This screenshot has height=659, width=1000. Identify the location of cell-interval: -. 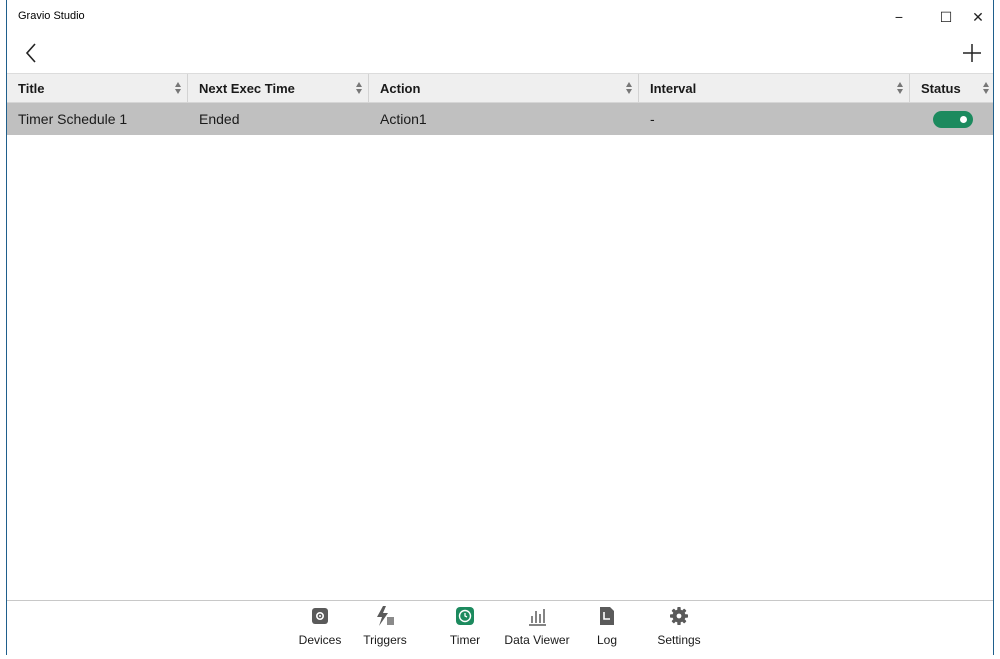
(652, 119).